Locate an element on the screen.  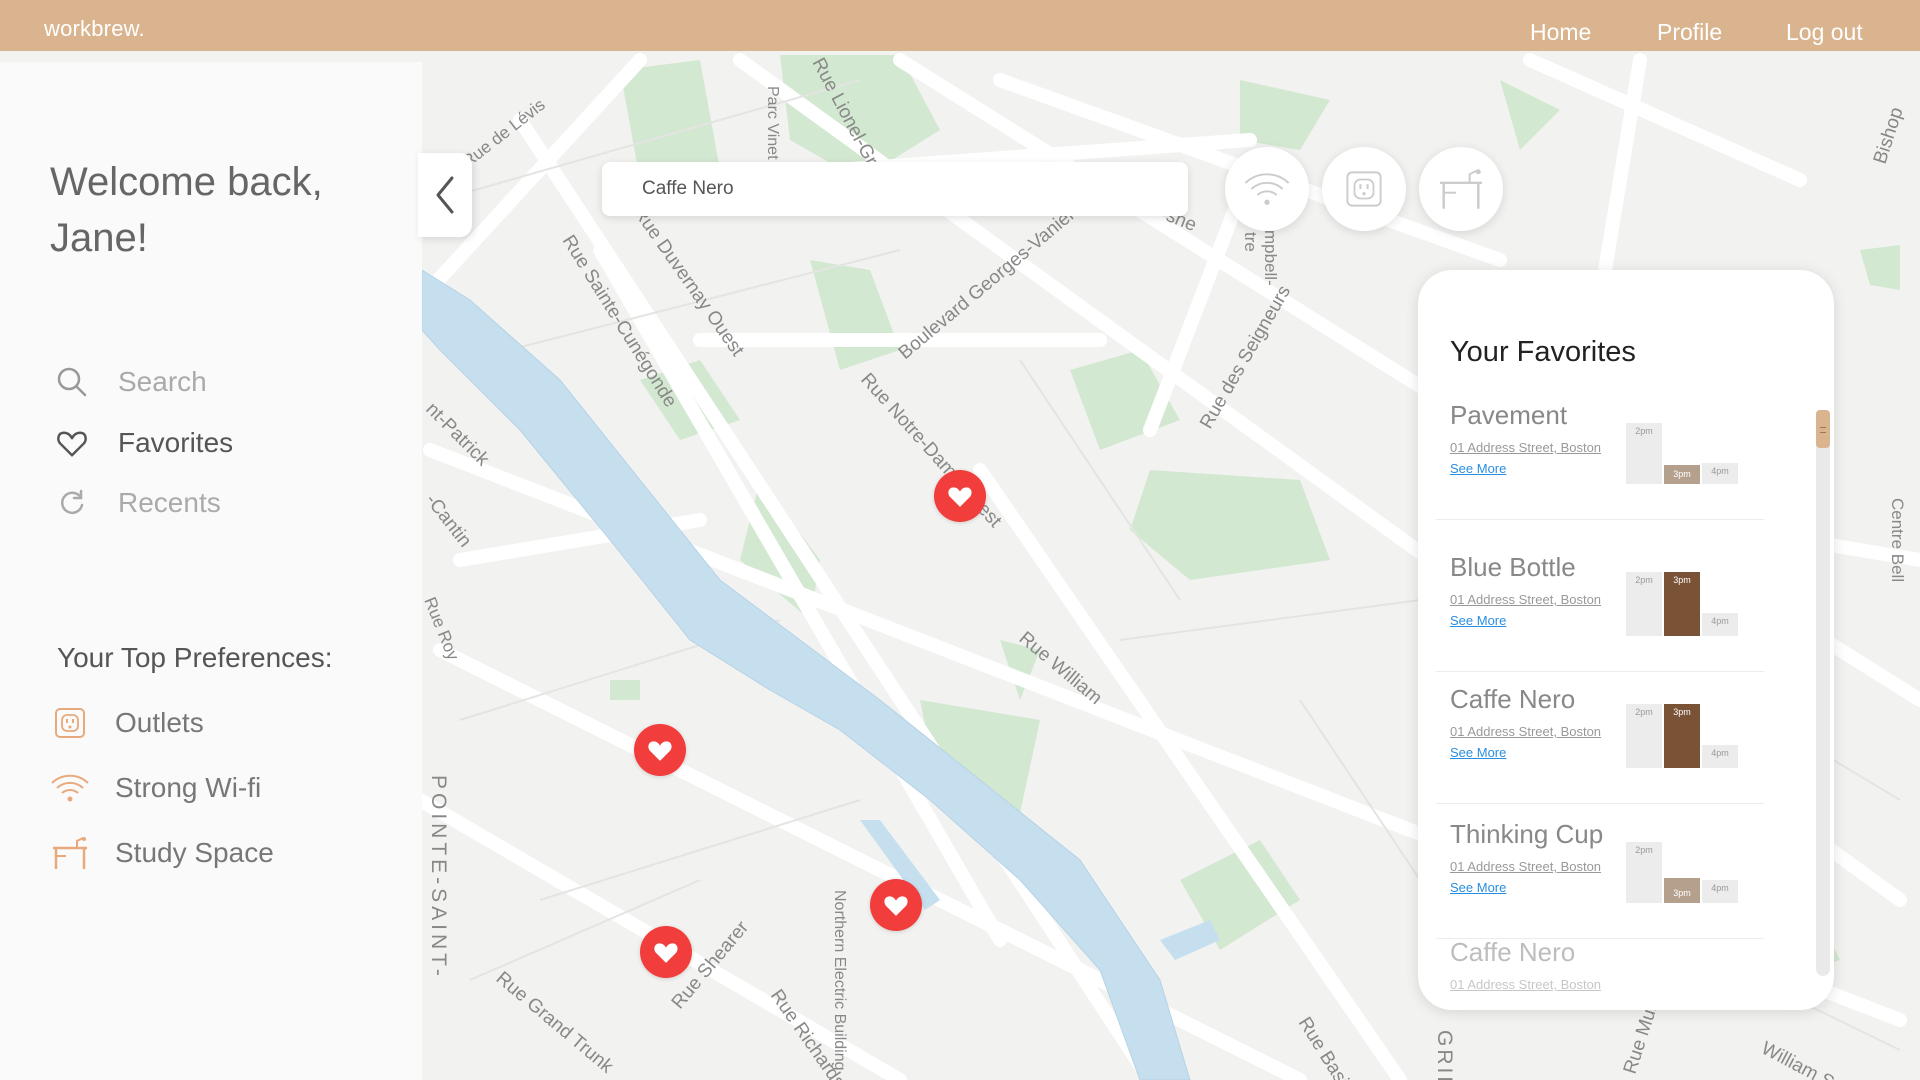
pref-label-wifi: Strong Wi-fi is located at coordinates (188, 787).